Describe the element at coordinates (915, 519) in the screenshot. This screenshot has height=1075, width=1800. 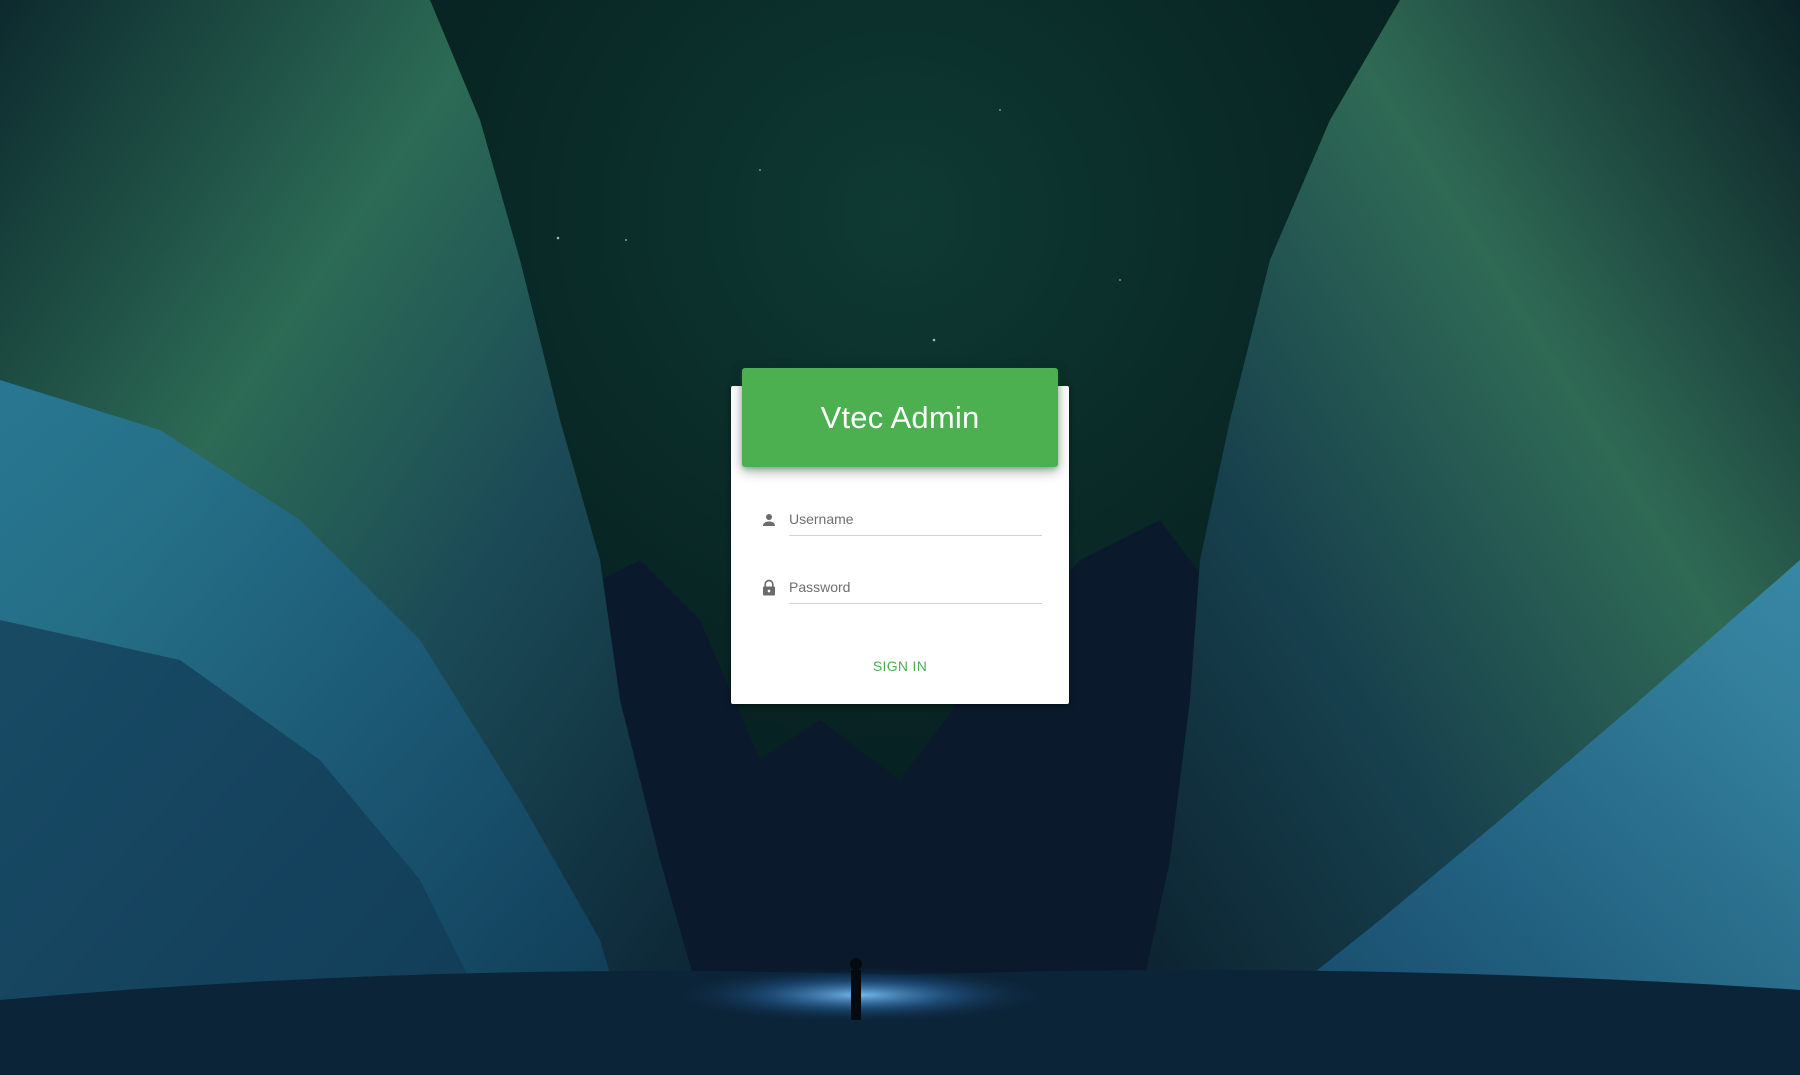
I see `username-input` at that location.